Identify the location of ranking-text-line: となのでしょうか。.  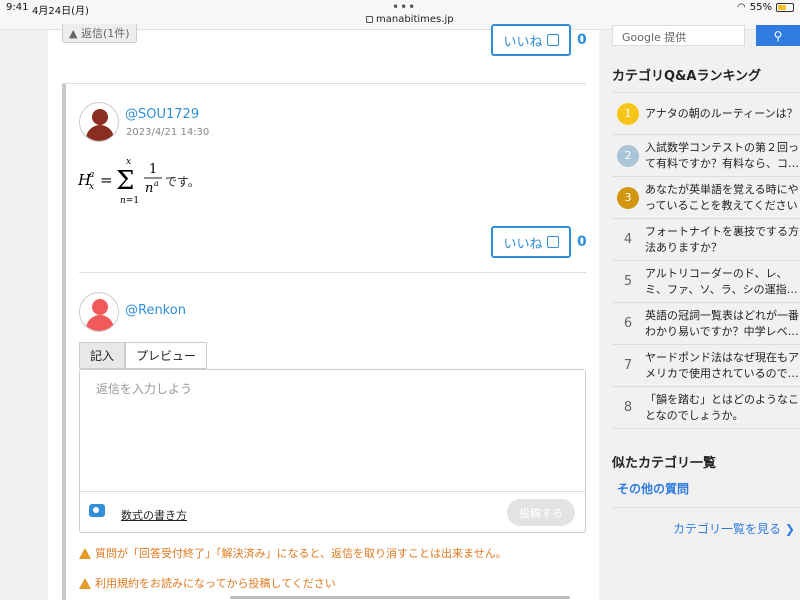
(694, 415).